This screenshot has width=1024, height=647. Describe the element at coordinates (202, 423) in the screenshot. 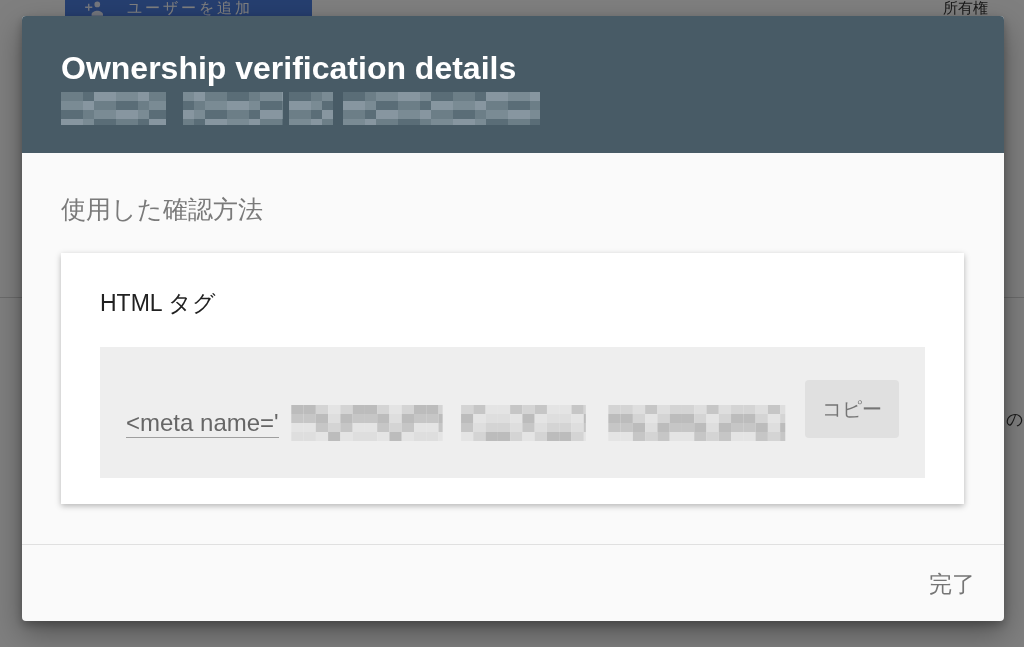

I see `code-field: <meta name='` at that location.